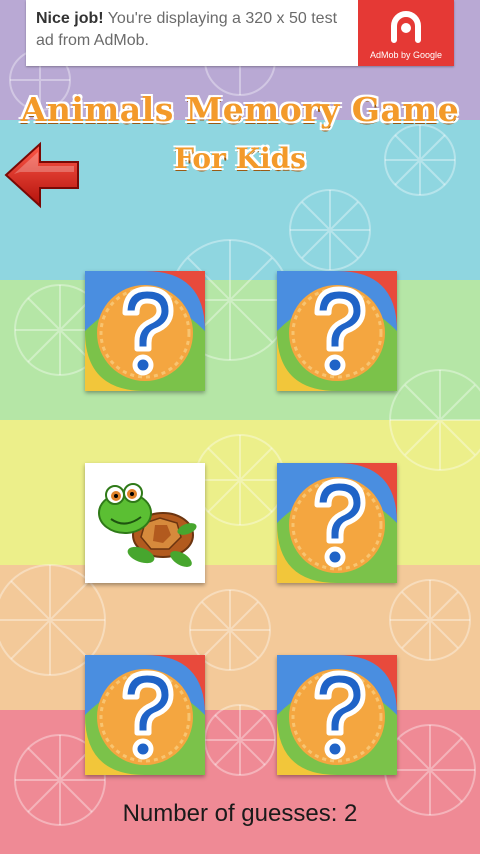 This screenshot has height=854, width=480. Describe the element at coordinates (233, 813) in the screenshot. I see `guess-label: Number of guesses:` at that location.